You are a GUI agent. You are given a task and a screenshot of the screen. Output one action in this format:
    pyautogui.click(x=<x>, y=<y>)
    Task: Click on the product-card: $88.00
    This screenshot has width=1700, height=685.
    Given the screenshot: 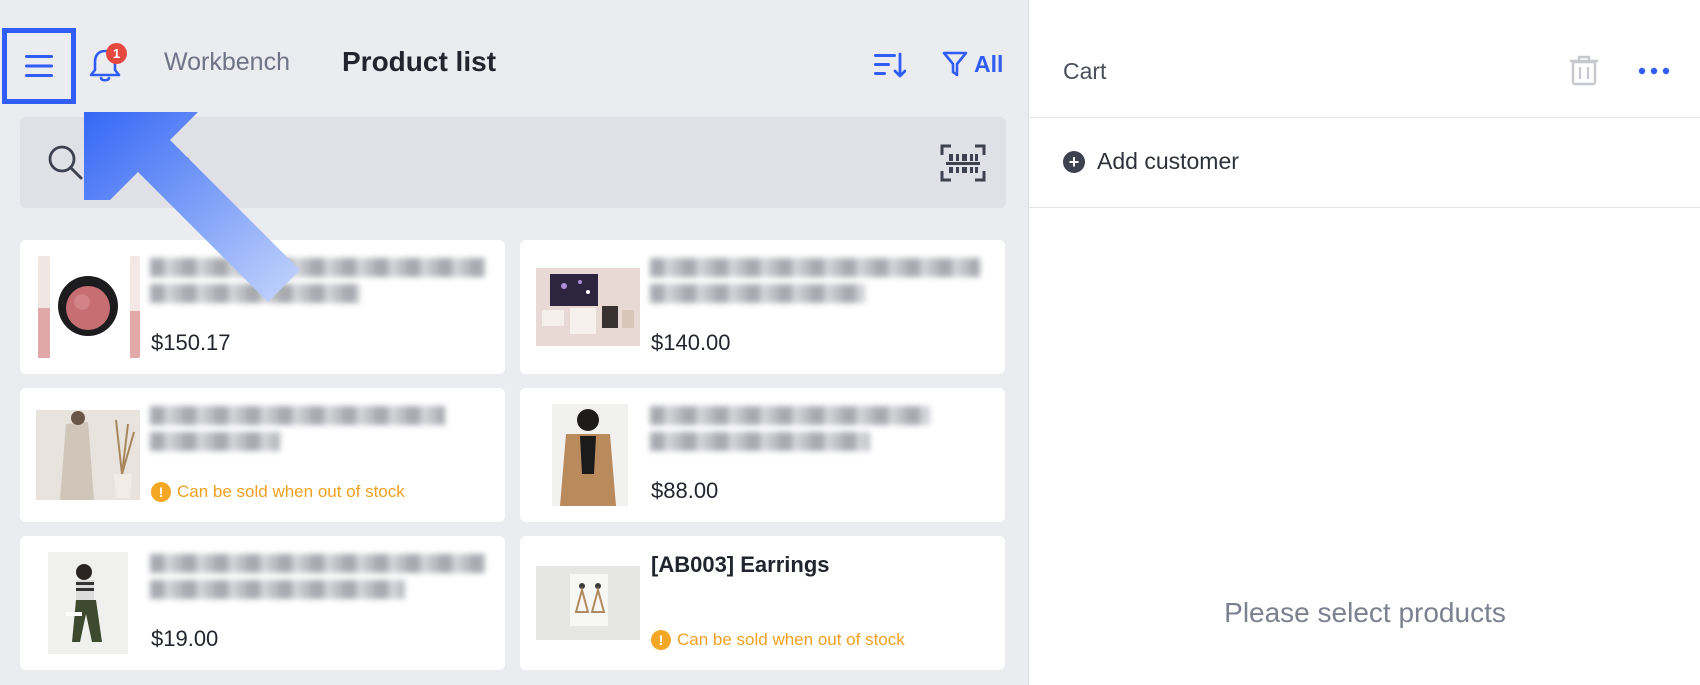 What is the action you would take?
    pyautogui.click(x=762, y=455)
    